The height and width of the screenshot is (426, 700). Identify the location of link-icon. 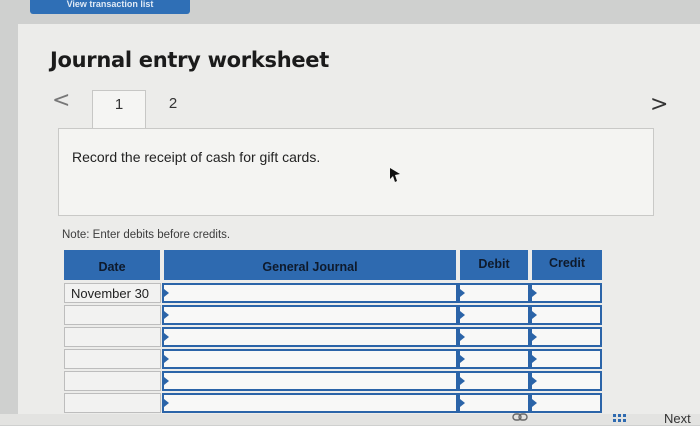
(520, 417).